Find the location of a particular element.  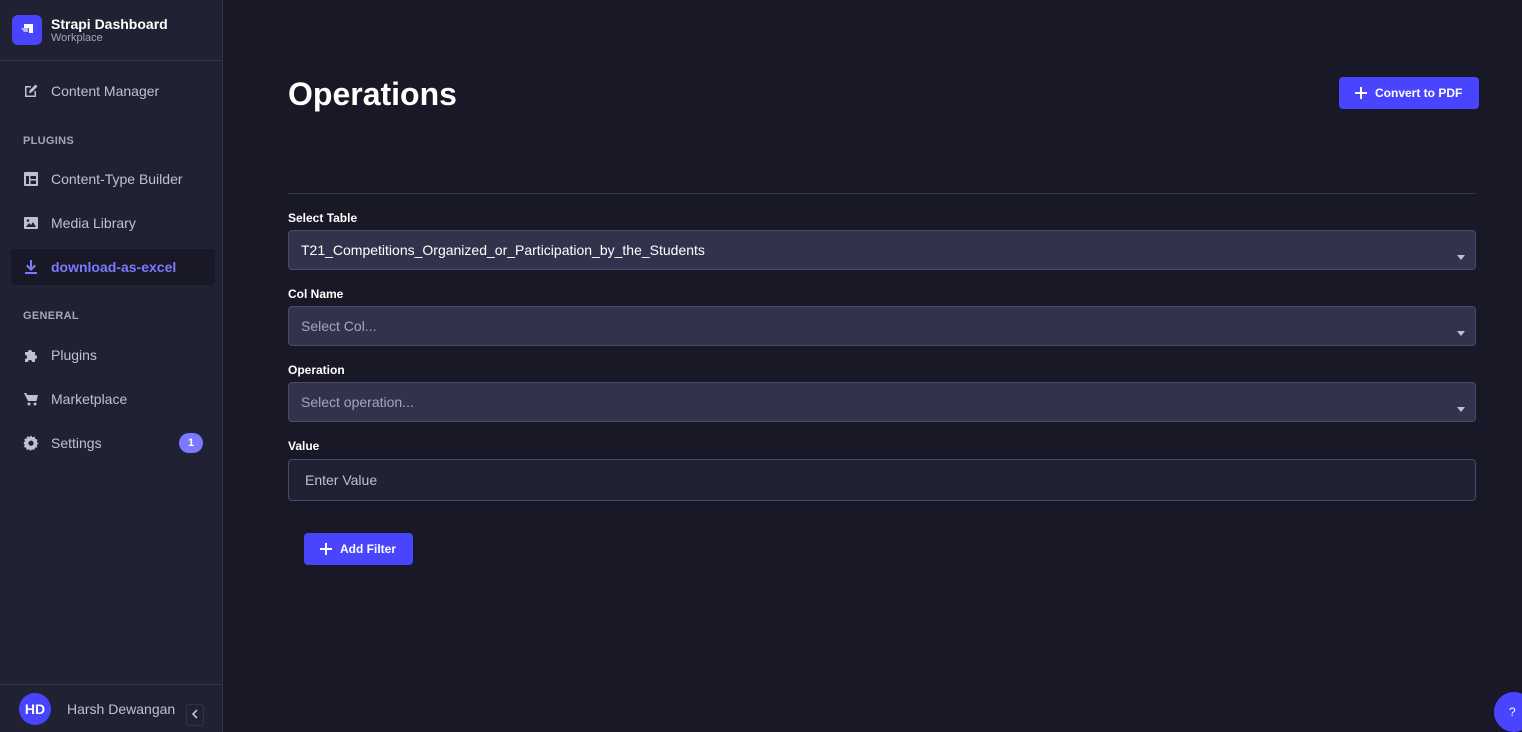

sidebar-item-label: Content-Type Builder is located at coordinates (117, 179).